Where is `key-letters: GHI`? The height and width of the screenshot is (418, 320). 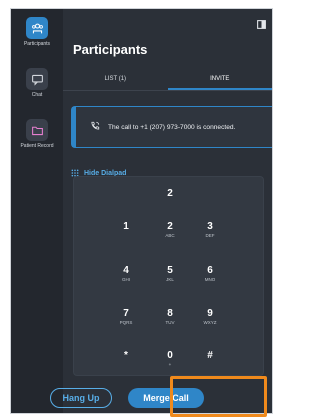
key-letters: GHI is located at coordinates (125, 279).